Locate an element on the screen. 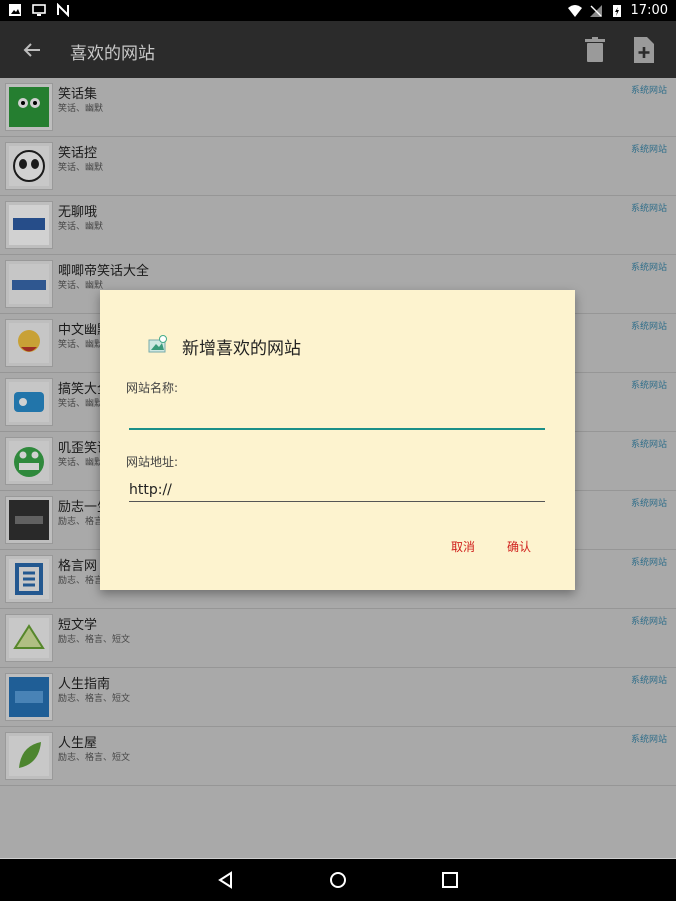  recents-nav-icon is located at coordinates (450, 880).